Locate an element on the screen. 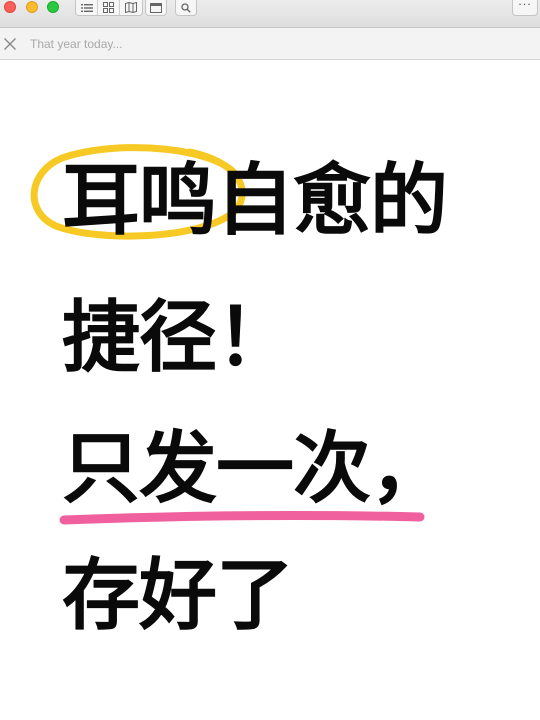  more-icon: ··· is located at coordinates (525, 5).